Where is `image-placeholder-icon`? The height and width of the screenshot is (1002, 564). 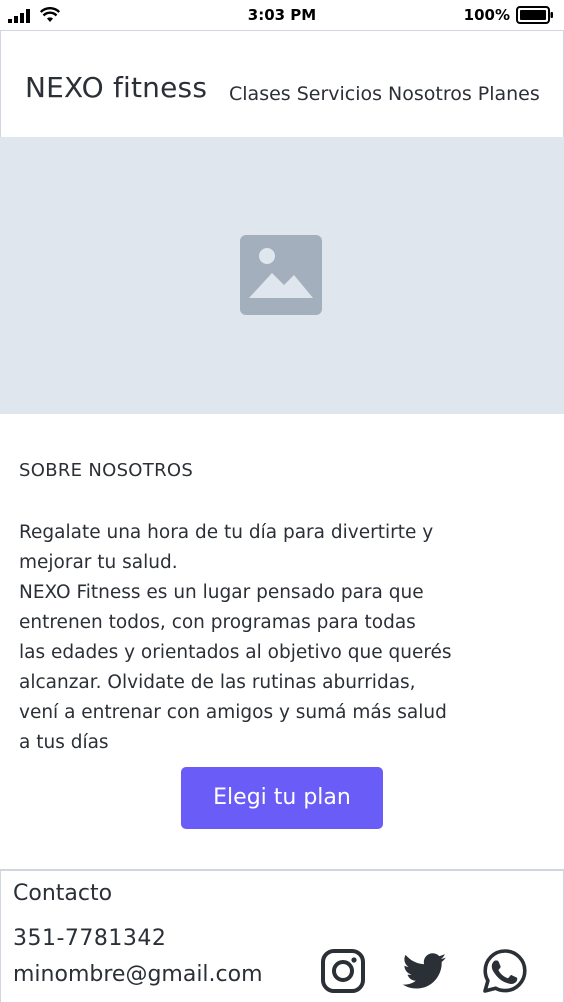
image-placeholder-icon is located at coordinates (281, 275).